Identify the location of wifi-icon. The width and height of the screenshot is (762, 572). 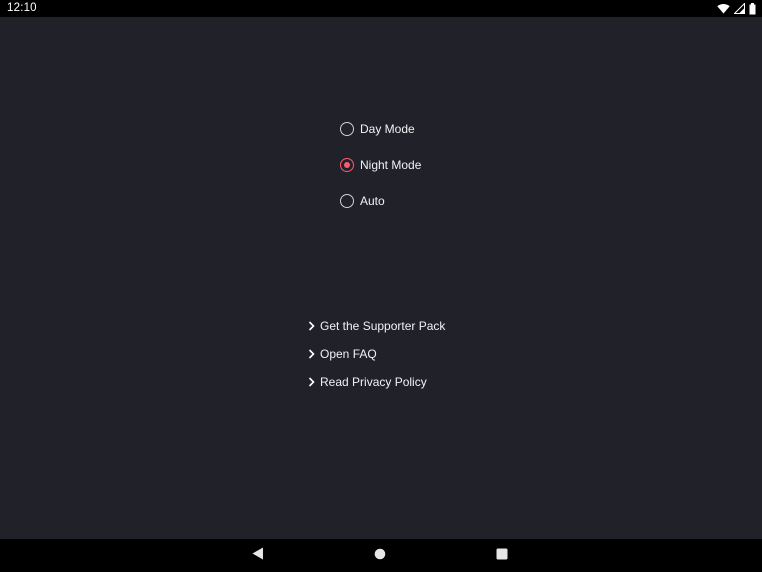
(723, 8).